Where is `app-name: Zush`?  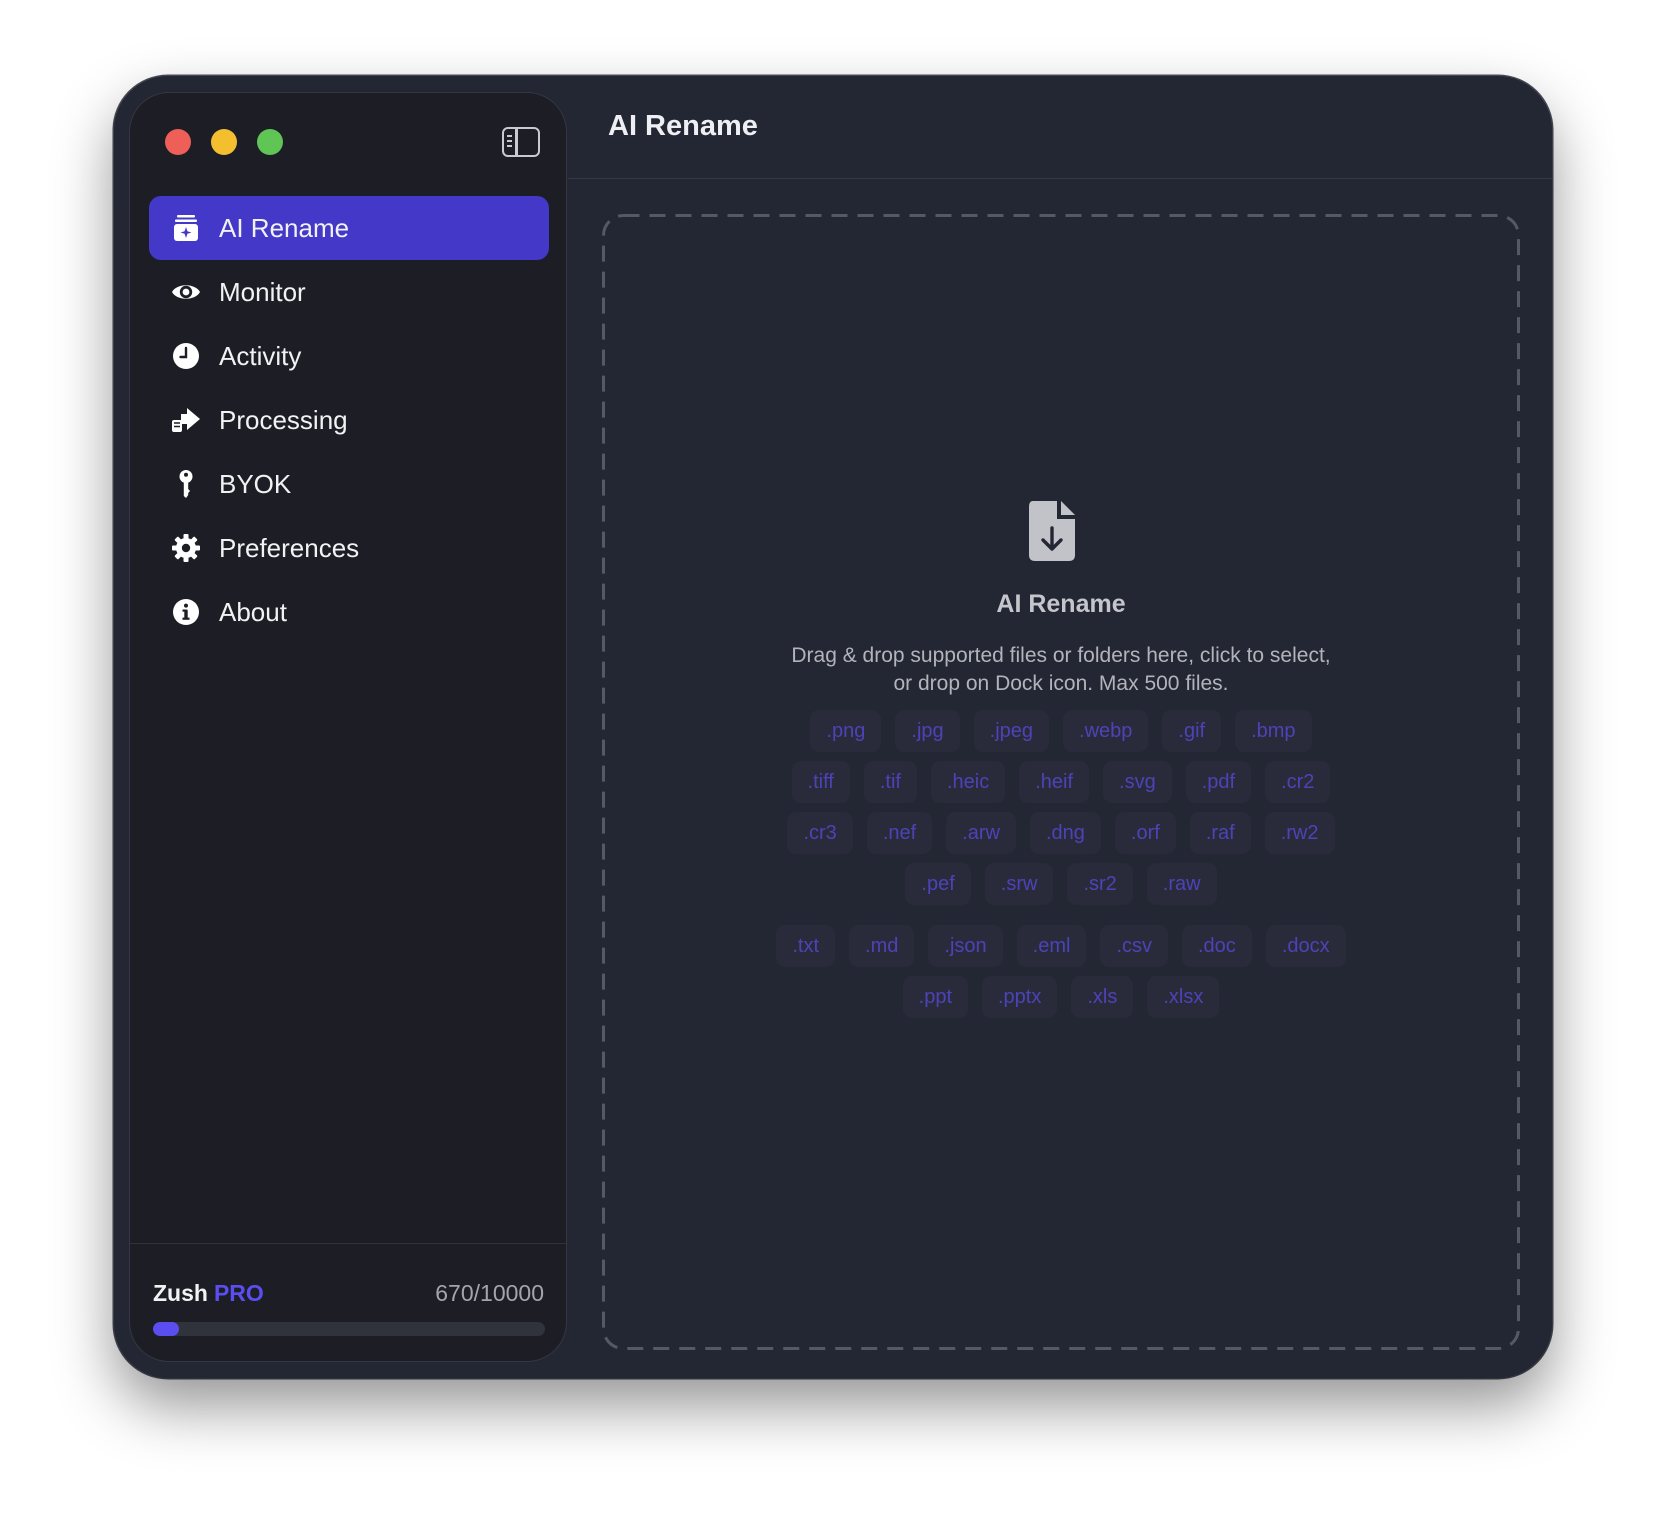 app-name: Zush is located at coordinates (180, 1293).